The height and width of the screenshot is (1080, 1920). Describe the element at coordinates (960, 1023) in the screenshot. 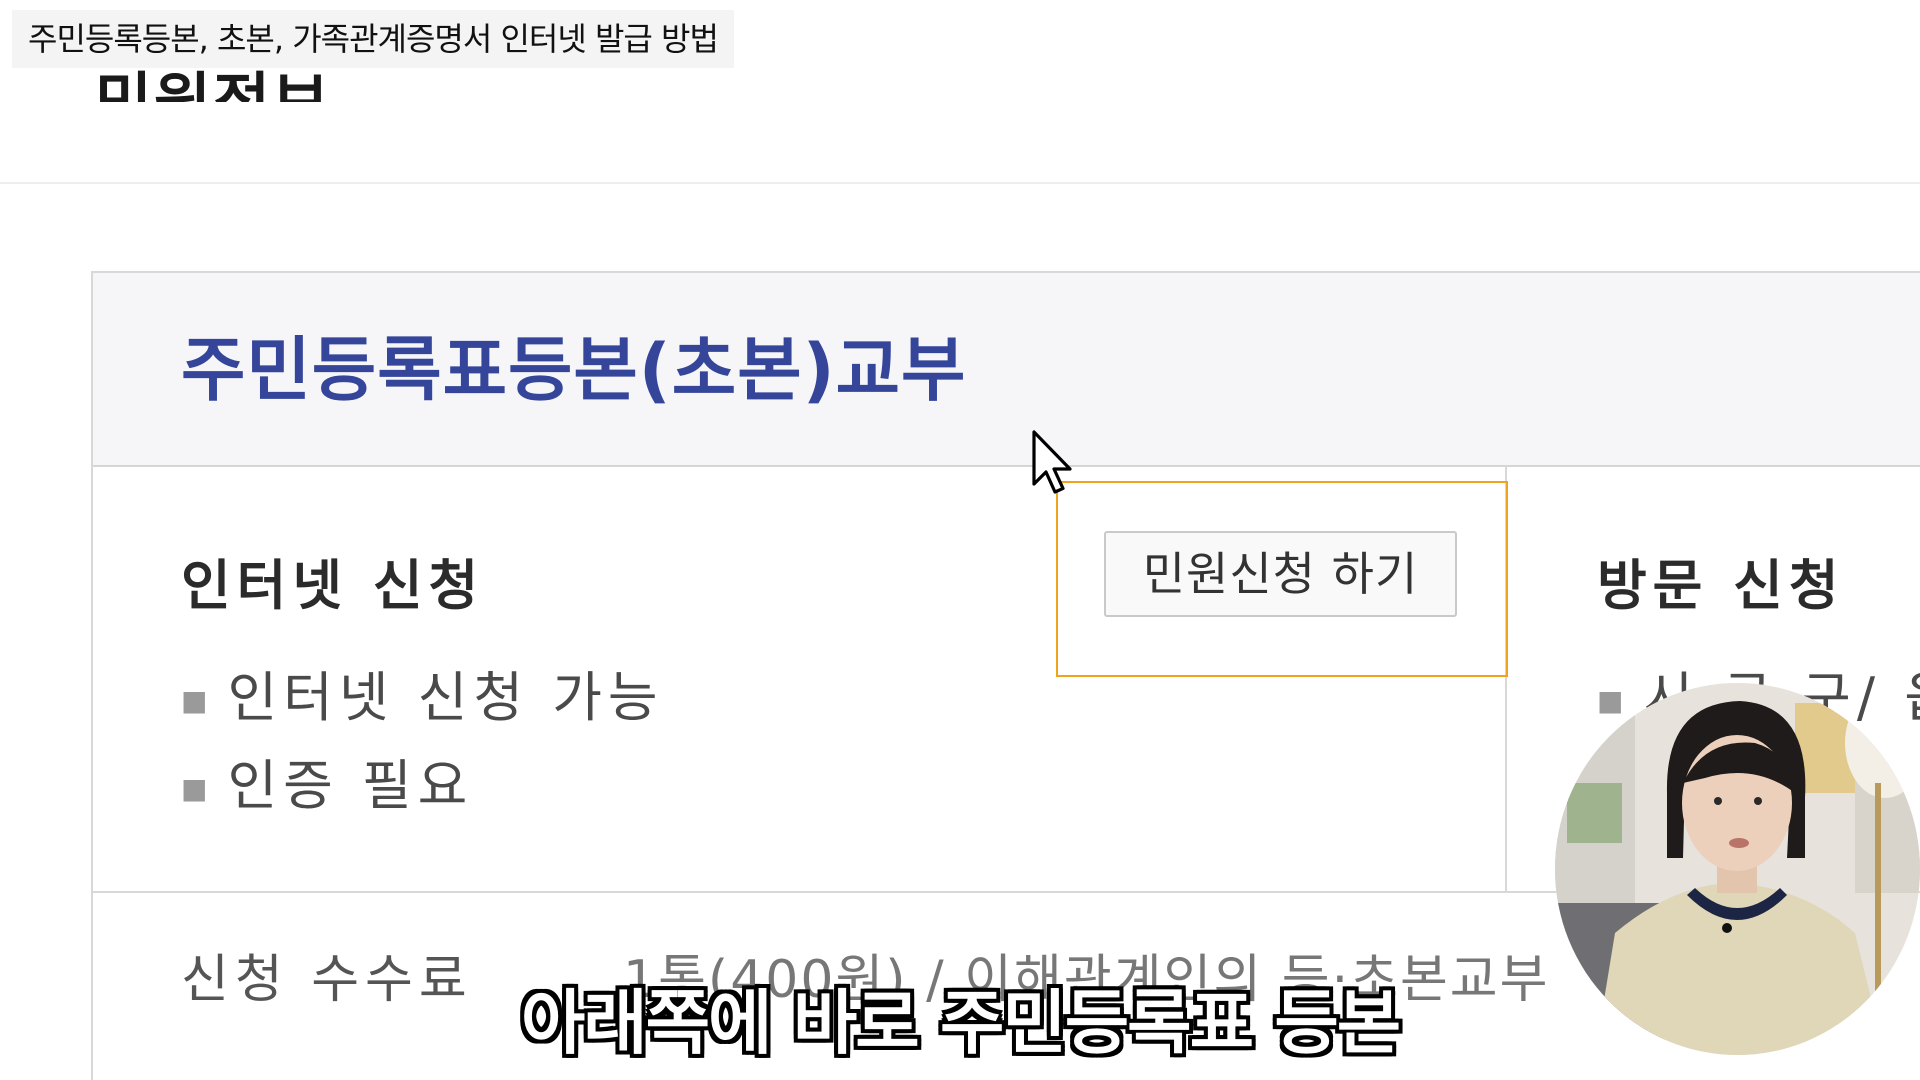

I see `video-subtitle: 아래쪽에 바로 주민등록표 등본` at that location.